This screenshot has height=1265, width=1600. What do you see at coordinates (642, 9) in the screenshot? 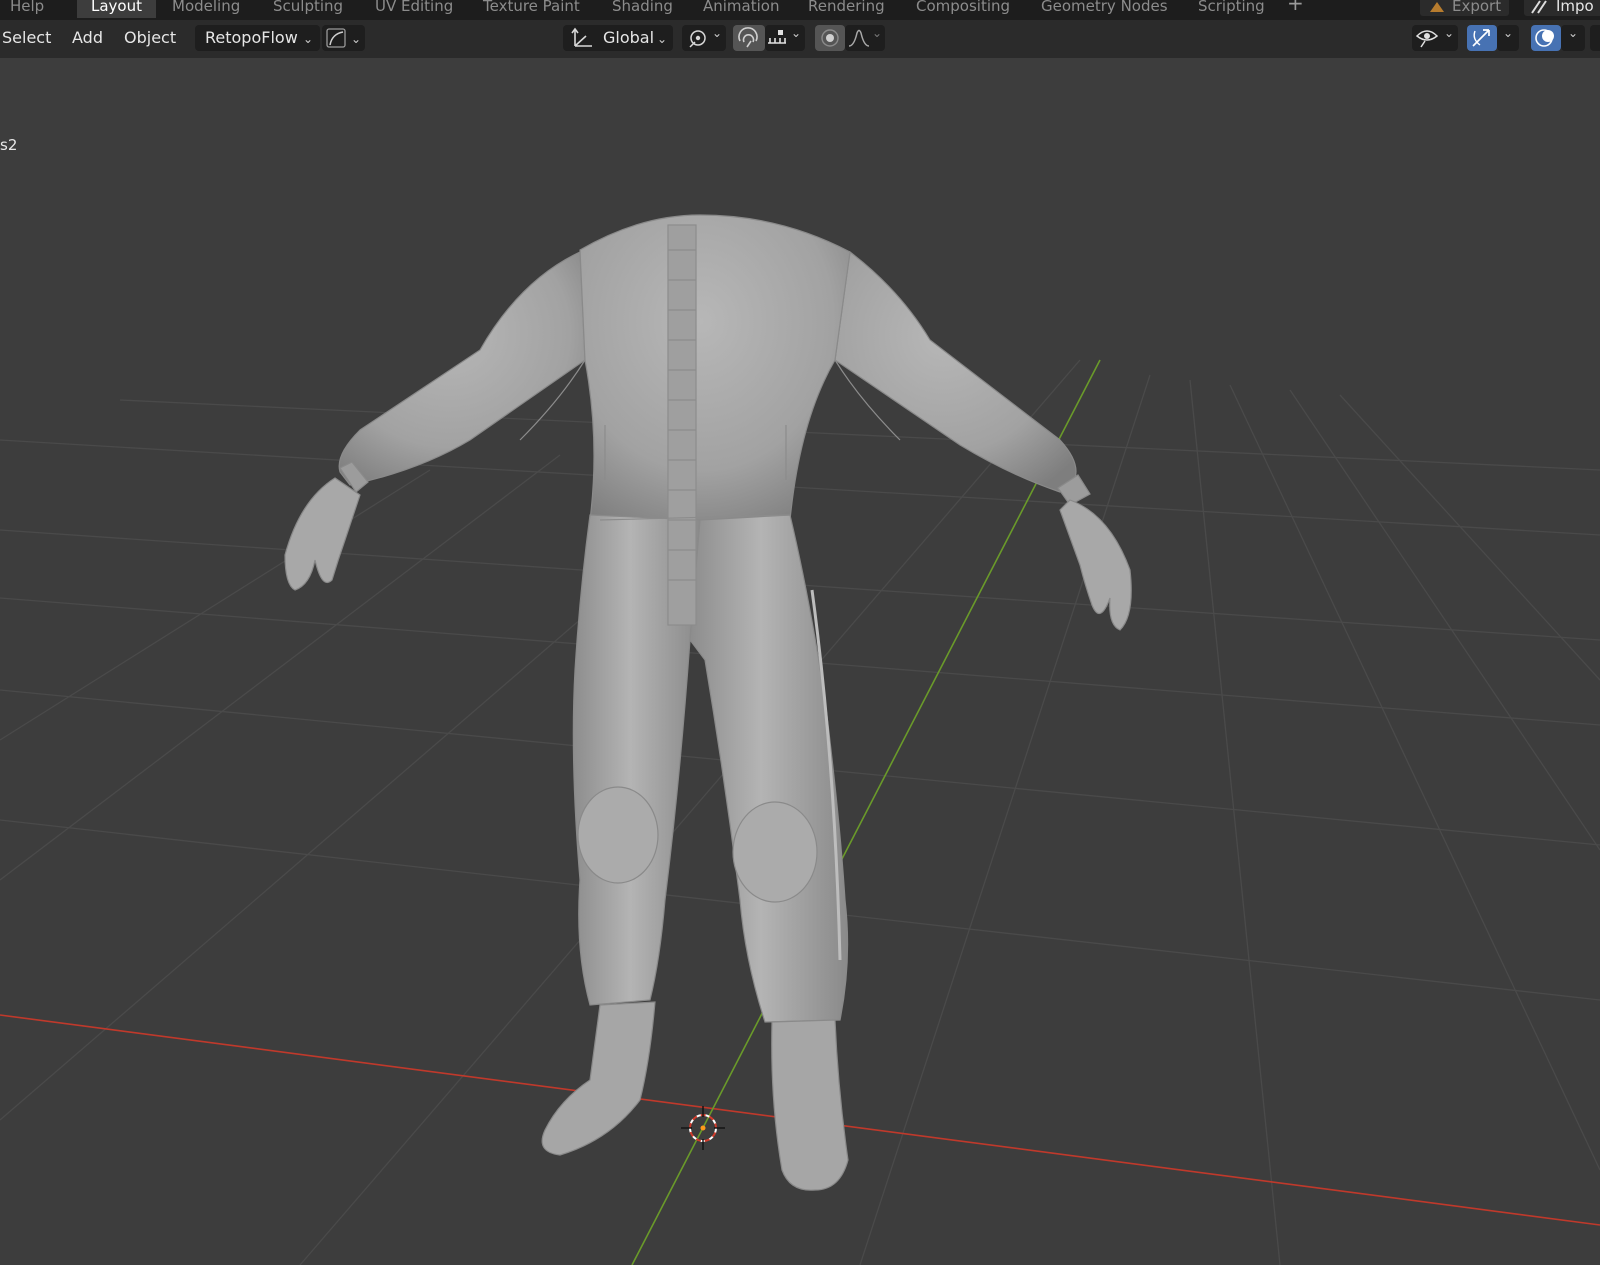
I see `tab-shading: Shading` at bounding box center [642, 9].